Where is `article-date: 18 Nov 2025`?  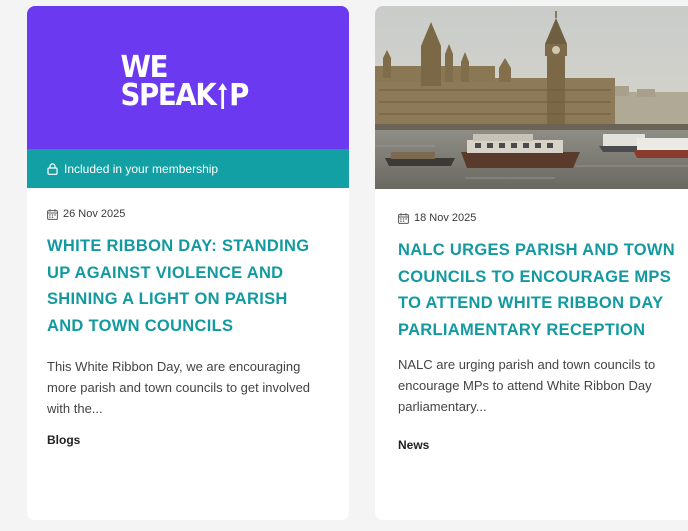 article-date: 18 Nov 2025 is located at coordinates (533, 218).